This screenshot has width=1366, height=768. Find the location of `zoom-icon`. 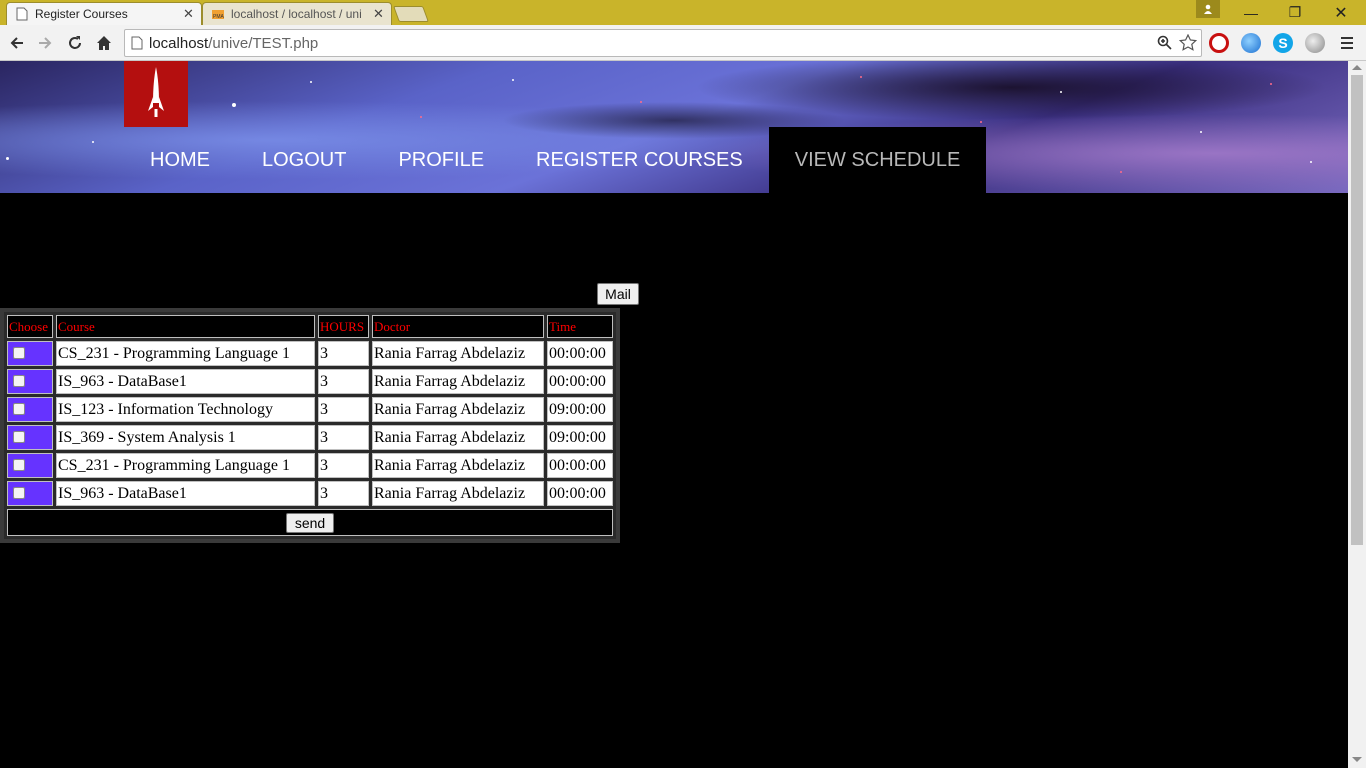

zoom-icon is located at coordinates (1165, 43).